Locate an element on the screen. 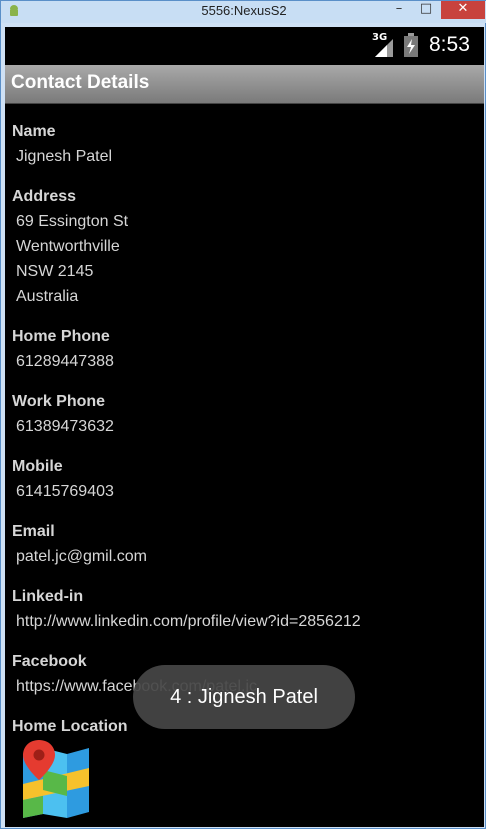 This screenshot has height=829, width=486. work-phone-field: Work Phone 61389473632 is located at coordinates (247, 415).